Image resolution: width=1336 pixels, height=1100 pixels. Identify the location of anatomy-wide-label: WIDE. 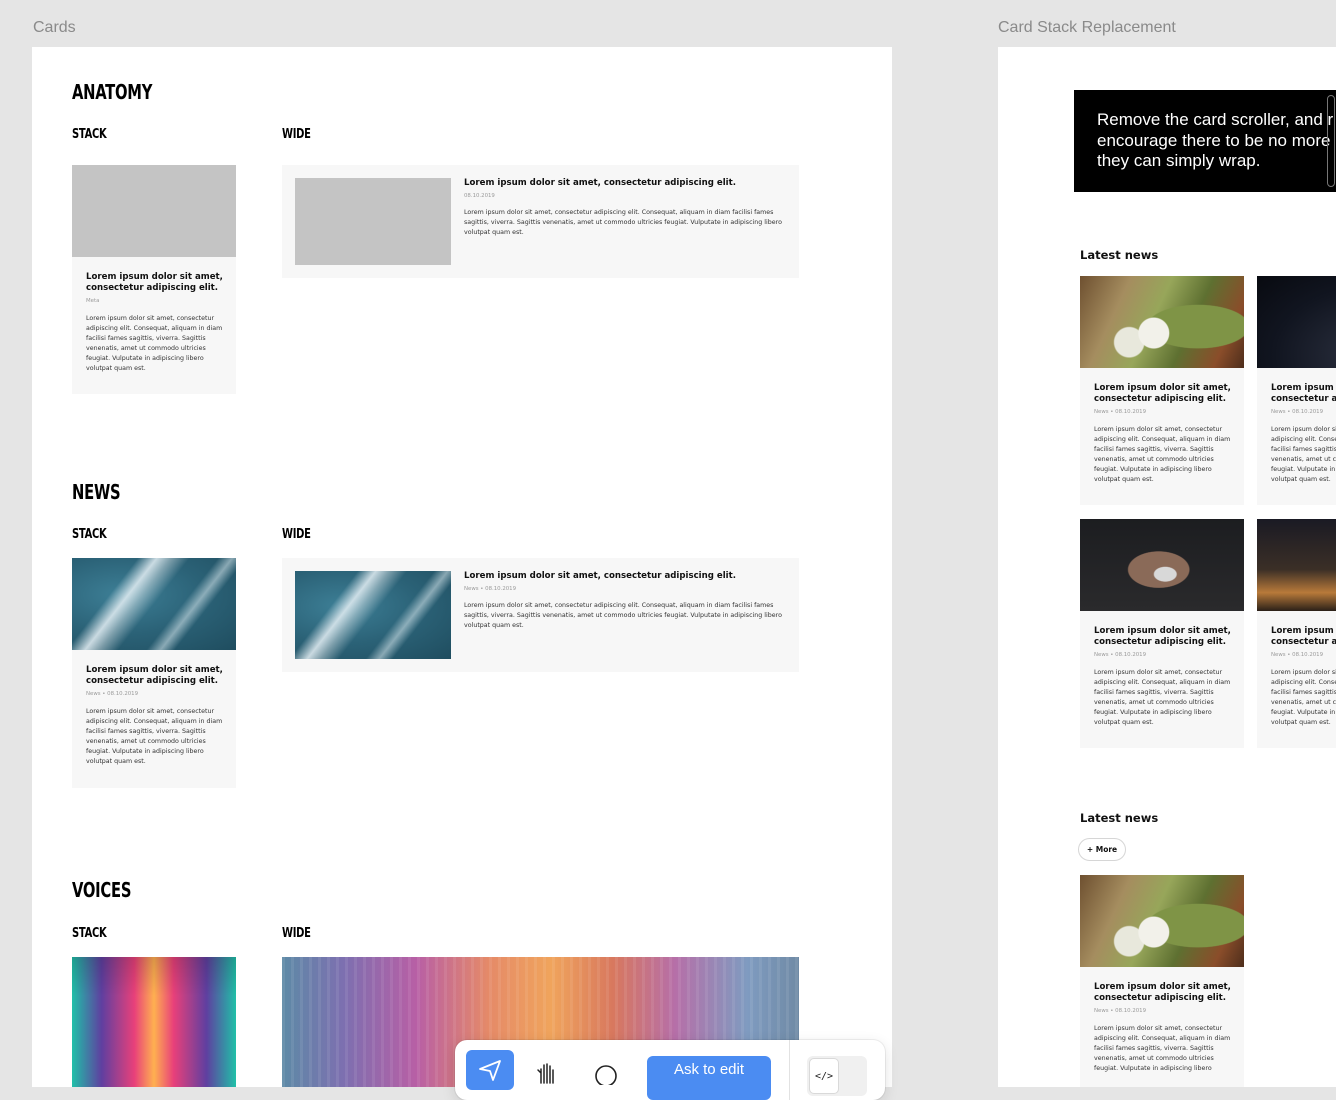
(296, 134).